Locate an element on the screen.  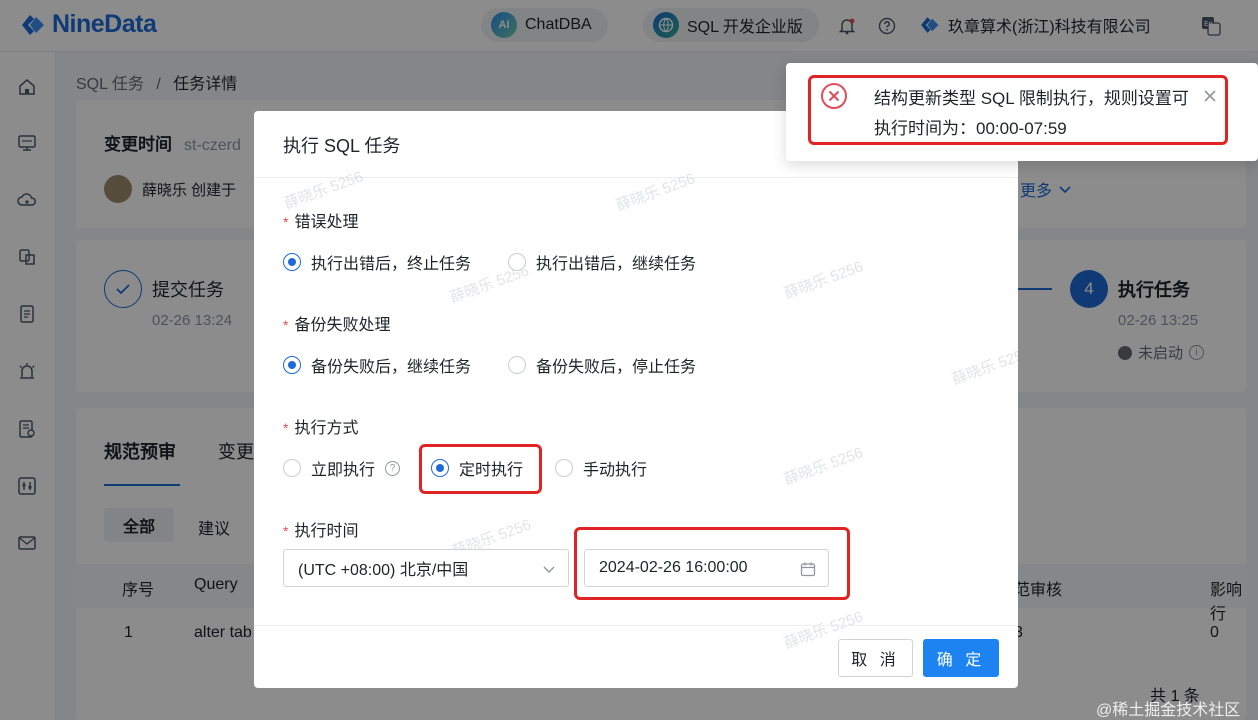
error-handling-label: * 错误处理 is located at coordinates (320, 220).